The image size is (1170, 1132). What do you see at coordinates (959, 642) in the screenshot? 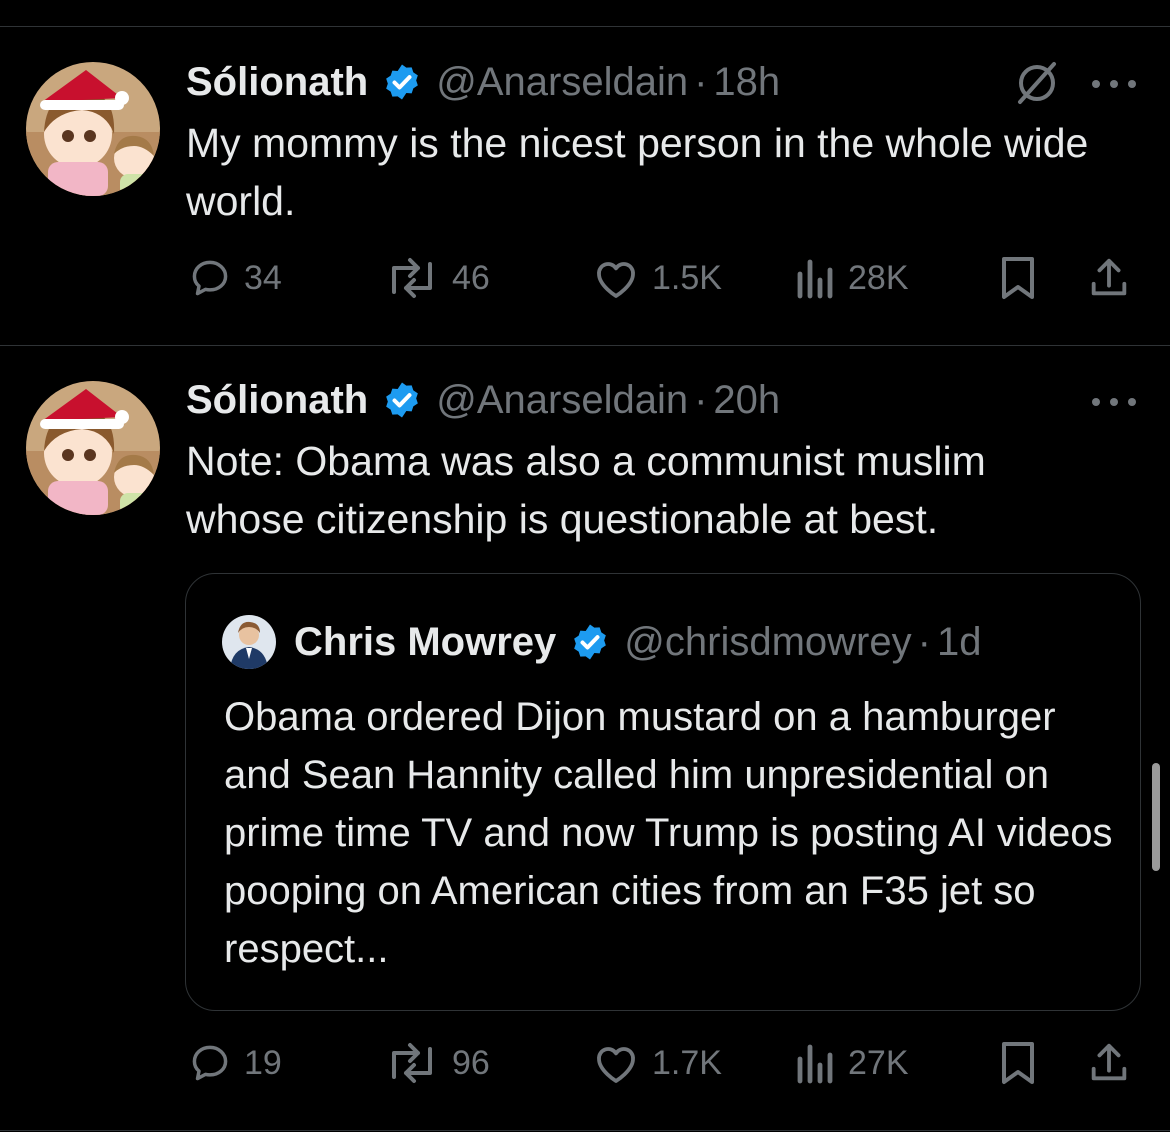
I see `quote-time: 1d` at bounding box center [959, 642].